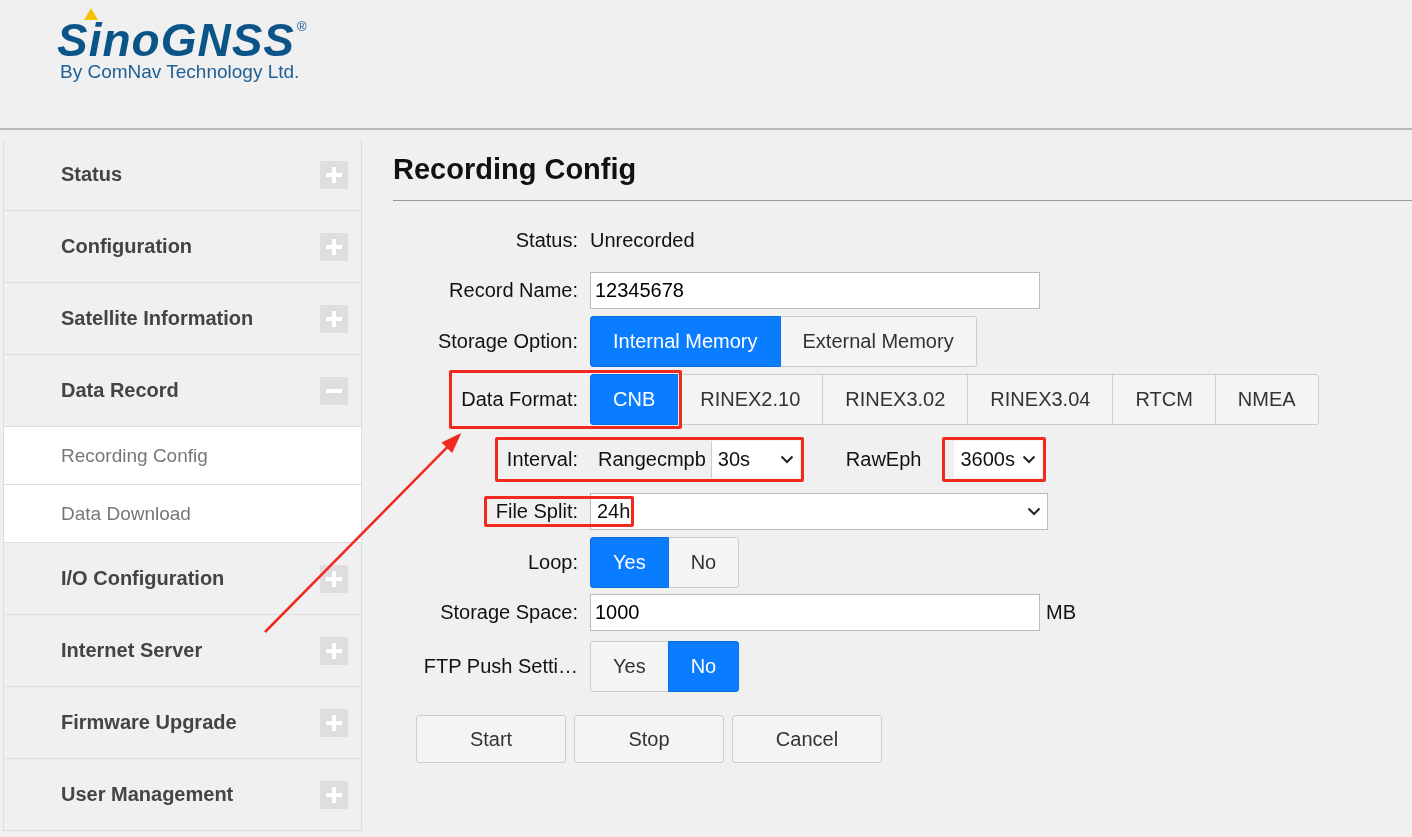 Image resolution: width=1412 pixels, height=837 pixels. What do you see at coordinates (998, 459) in the screenshot?
I see `dropdown: 3600s` at bounding box center [998, 459].